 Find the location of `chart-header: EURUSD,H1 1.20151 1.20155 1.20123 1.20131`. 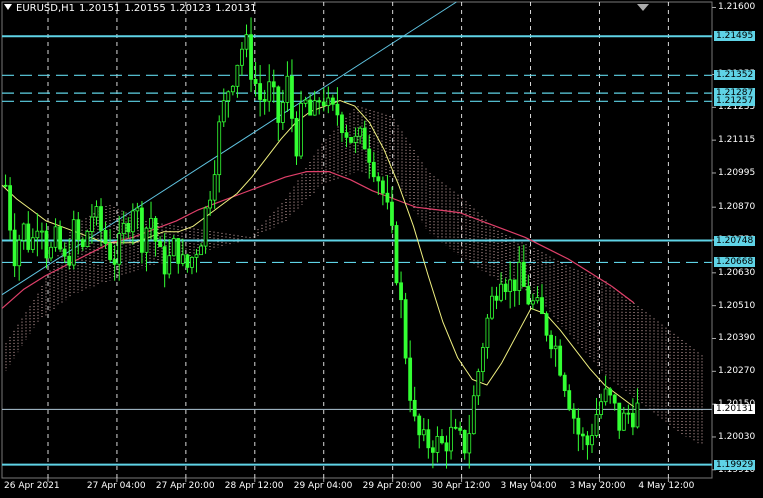

chart-header: EURUSD,H1 1.20151 1.20155 1.20123 1.20131 is located at coordinates (132, 8).